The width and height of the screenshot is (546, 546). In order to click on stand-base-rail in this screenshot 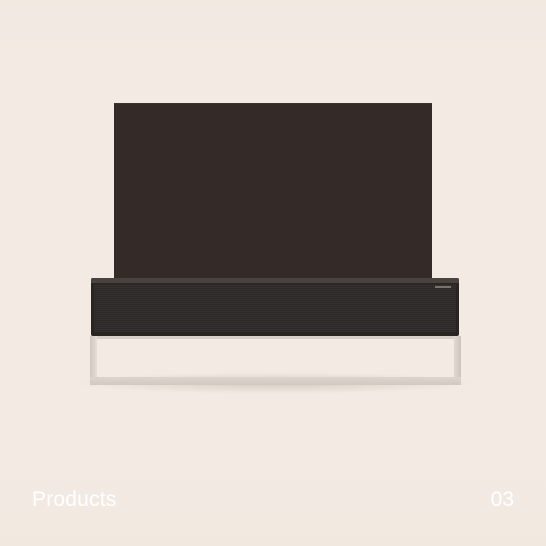, I will do `click(275, 381)`.